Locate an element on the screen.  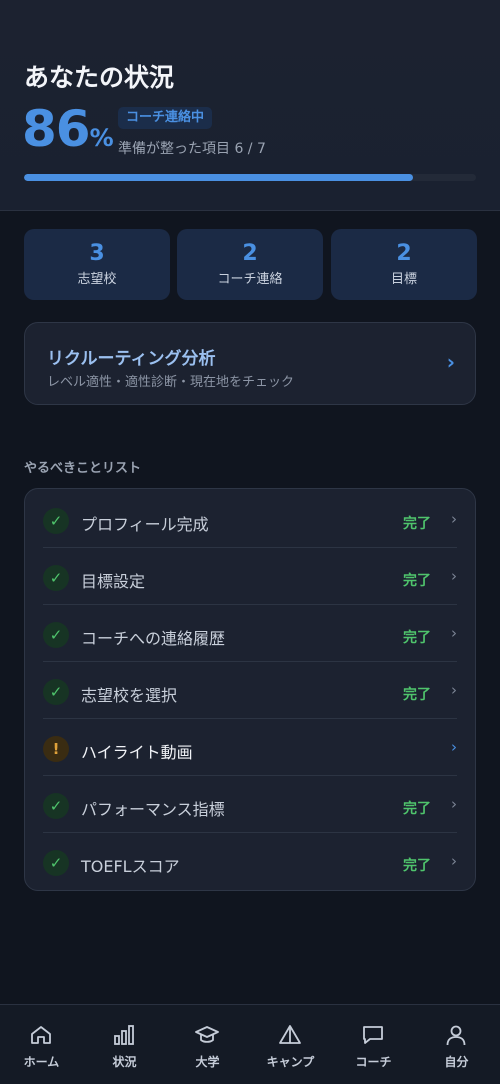
tab-label: 状況 is located at coordinates (124, 1062).